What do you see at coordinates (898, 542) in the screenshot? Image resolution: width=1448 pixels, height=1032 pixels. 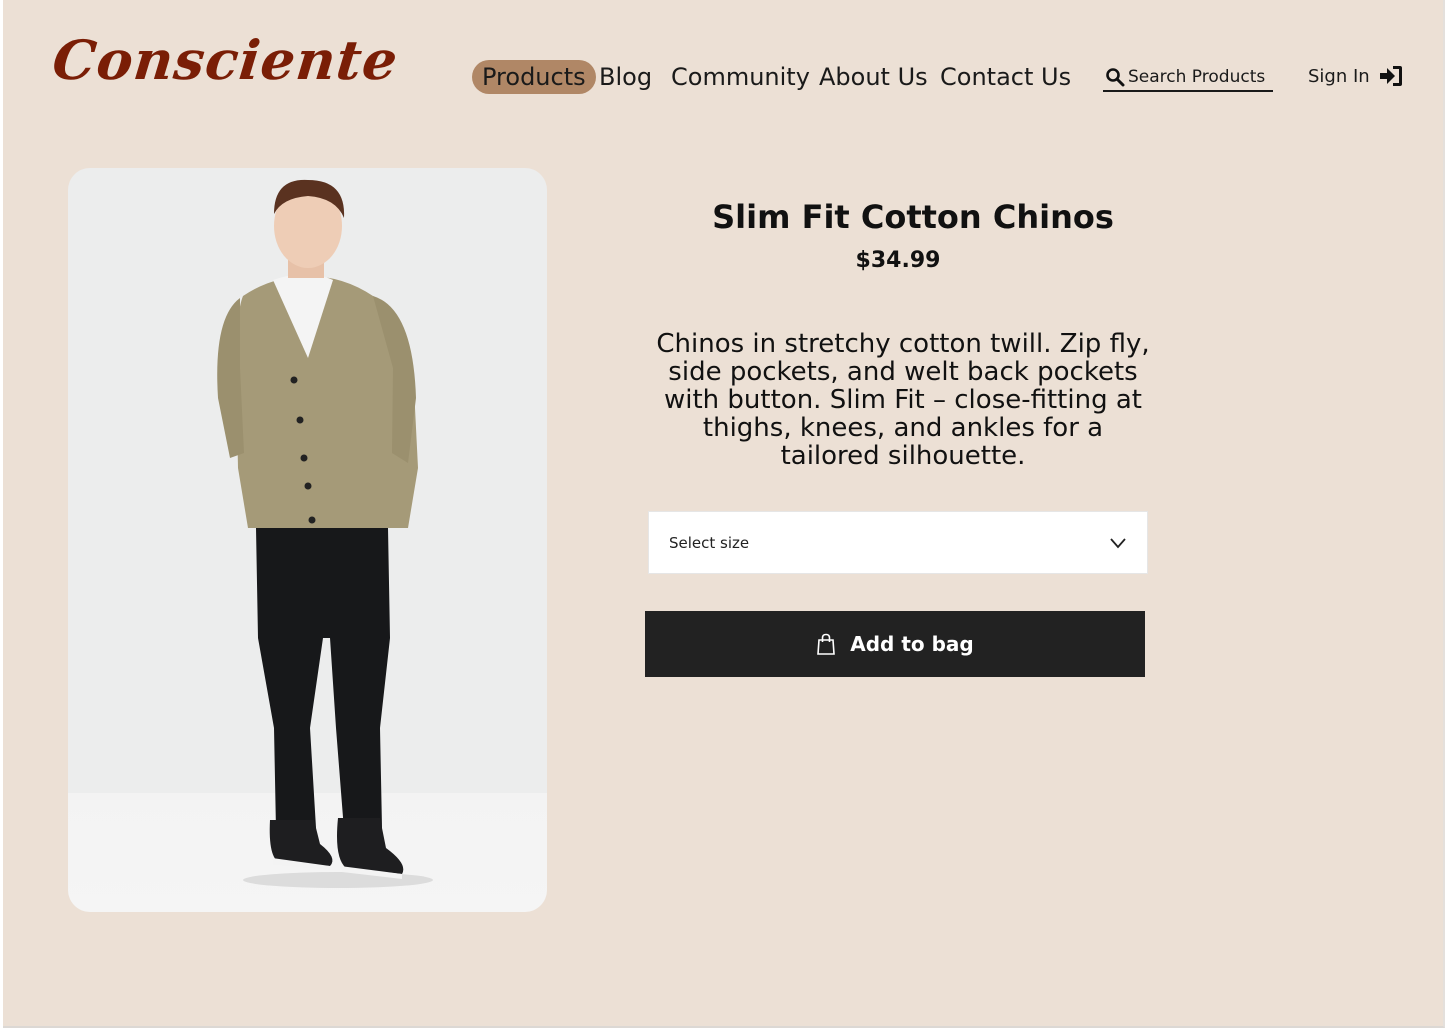 I see `size-select: Select size` at bounding box center [898, 542].